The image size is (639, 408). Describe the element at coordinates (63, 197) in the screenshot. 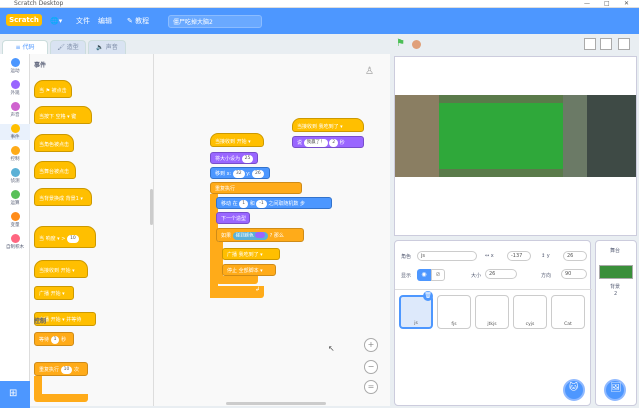

I see `block-when-backdrop-switches: 当背景换成 背景1 ▾` at that location.